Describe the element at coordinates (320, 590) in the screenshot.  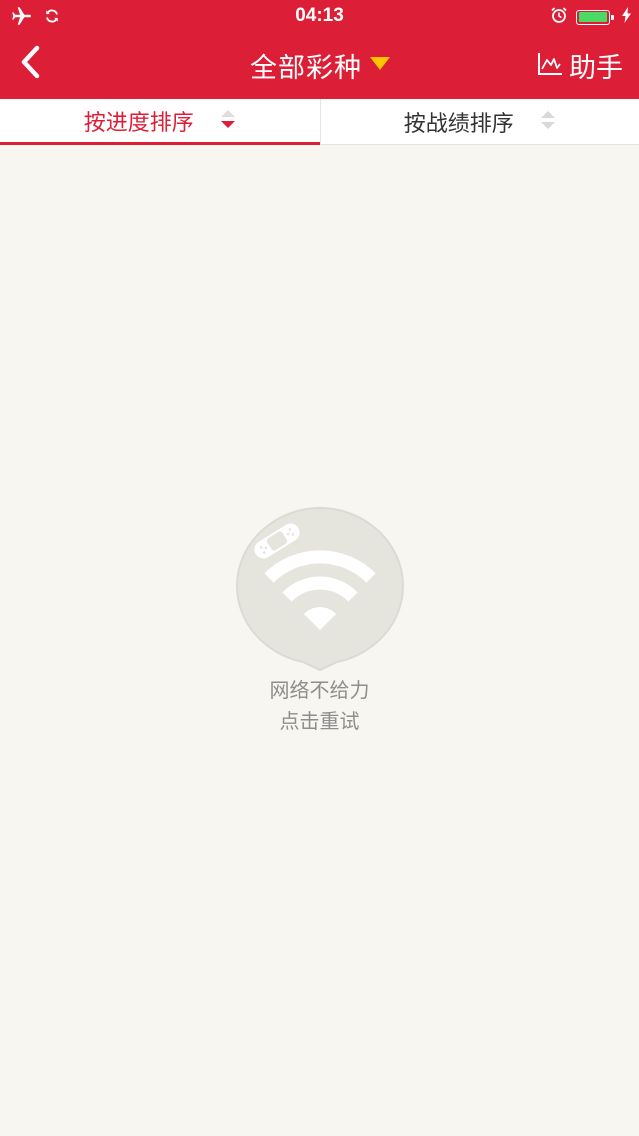
I see `no-network-icon` at that location.